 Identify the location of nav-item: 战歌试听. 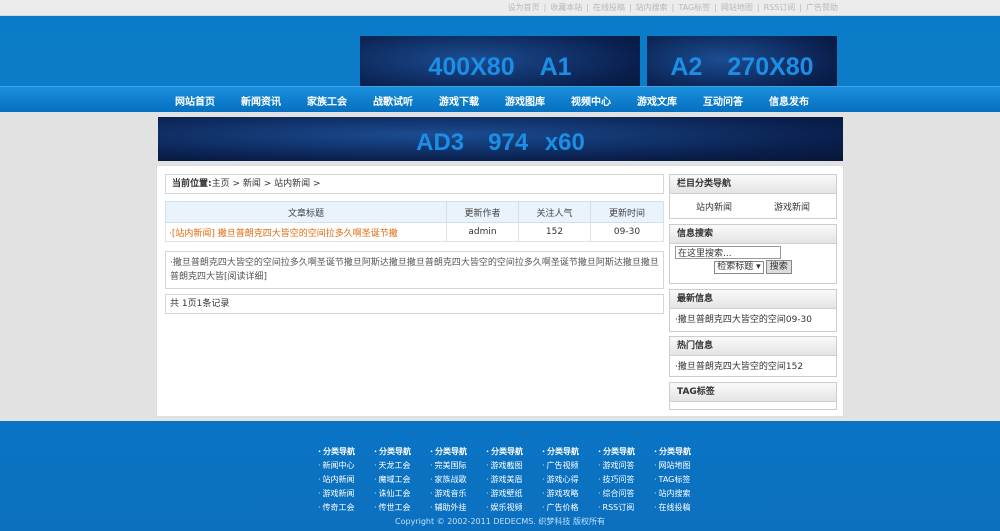
(393, 100).